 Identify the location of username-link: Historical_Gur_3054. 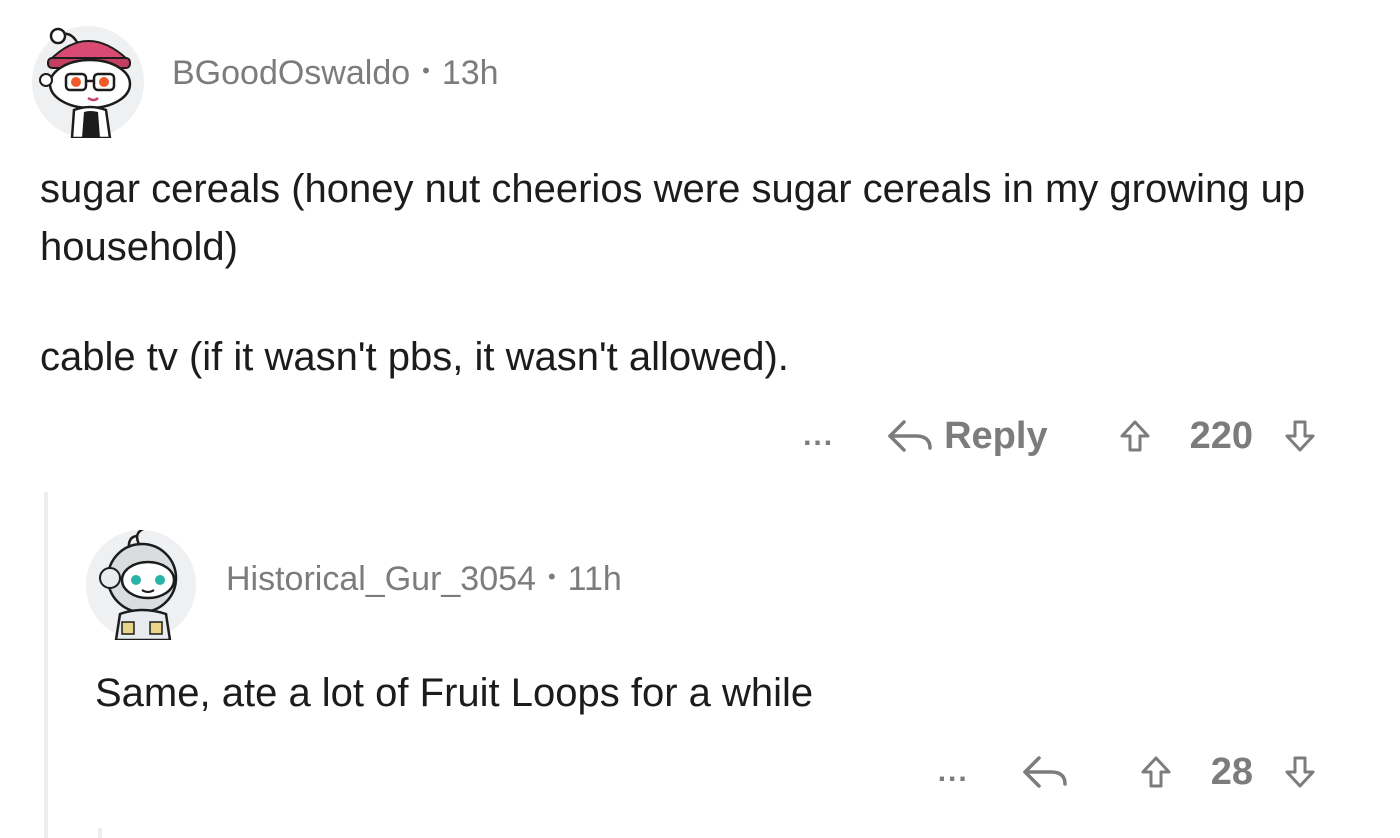
(381, 579).